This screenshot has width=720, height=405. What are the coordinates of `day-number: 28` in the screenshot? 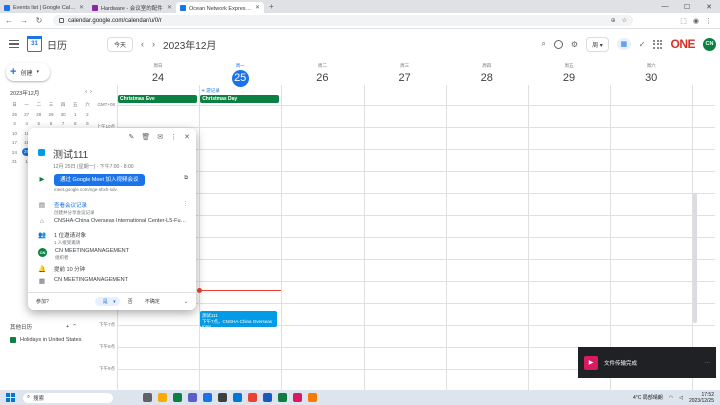 It's located at (486, 78).